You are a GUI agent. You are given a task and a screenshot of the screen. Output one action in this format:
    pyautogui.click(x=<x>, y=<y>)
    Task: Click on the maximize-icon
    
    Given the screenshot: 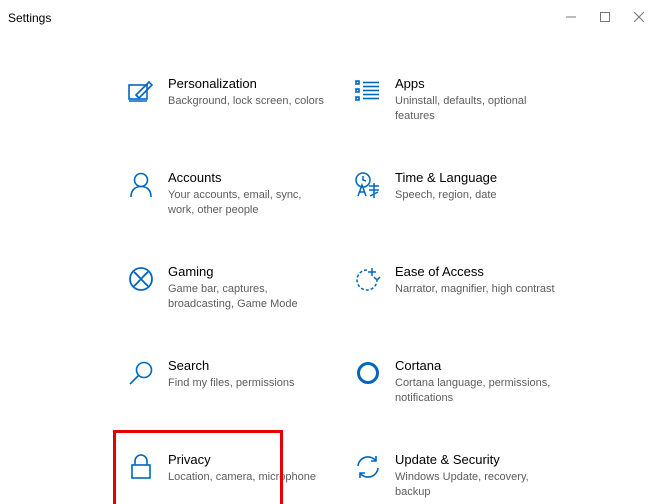 What is the action you would take?
    pyautogui.click(x=605, y=17)
    